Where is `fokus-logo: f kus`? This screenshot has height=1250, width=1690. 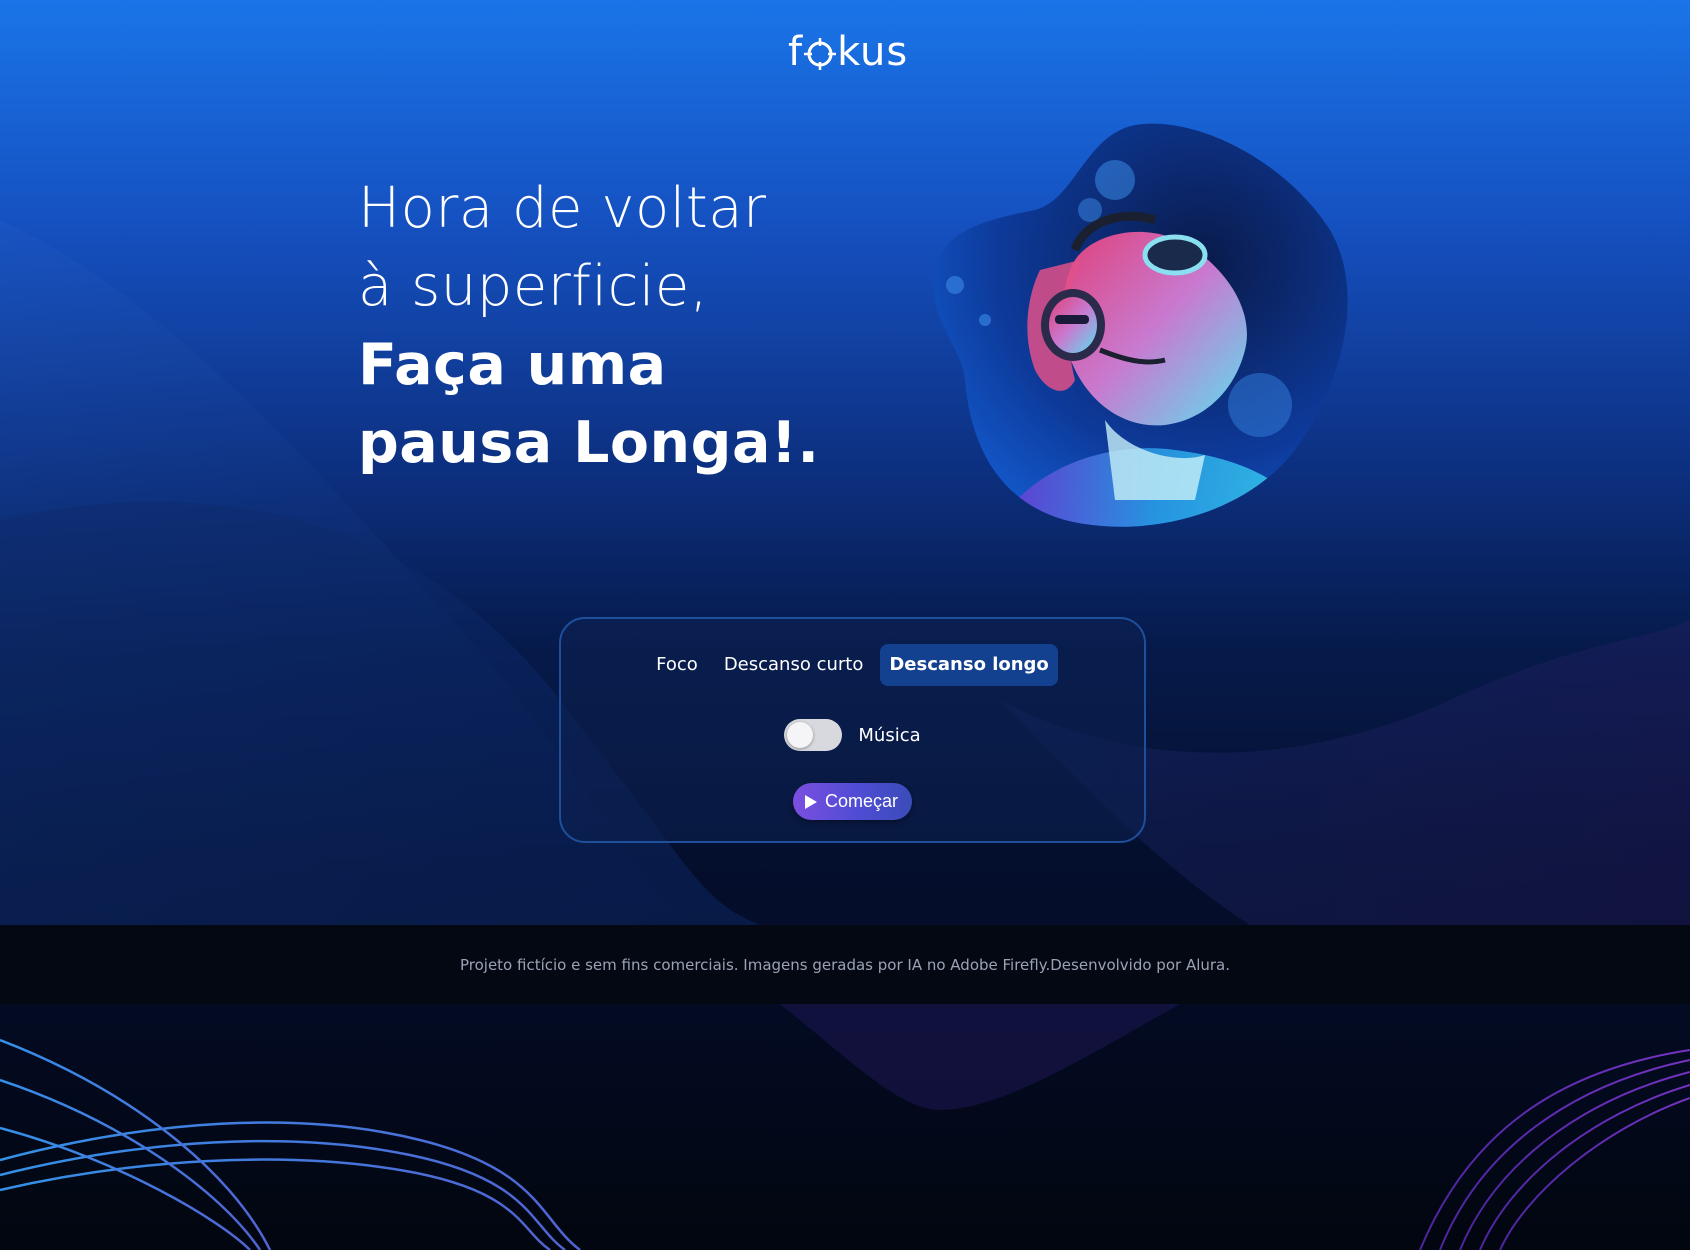
fokus-logo: f kus is located at coordinates (848, 52).